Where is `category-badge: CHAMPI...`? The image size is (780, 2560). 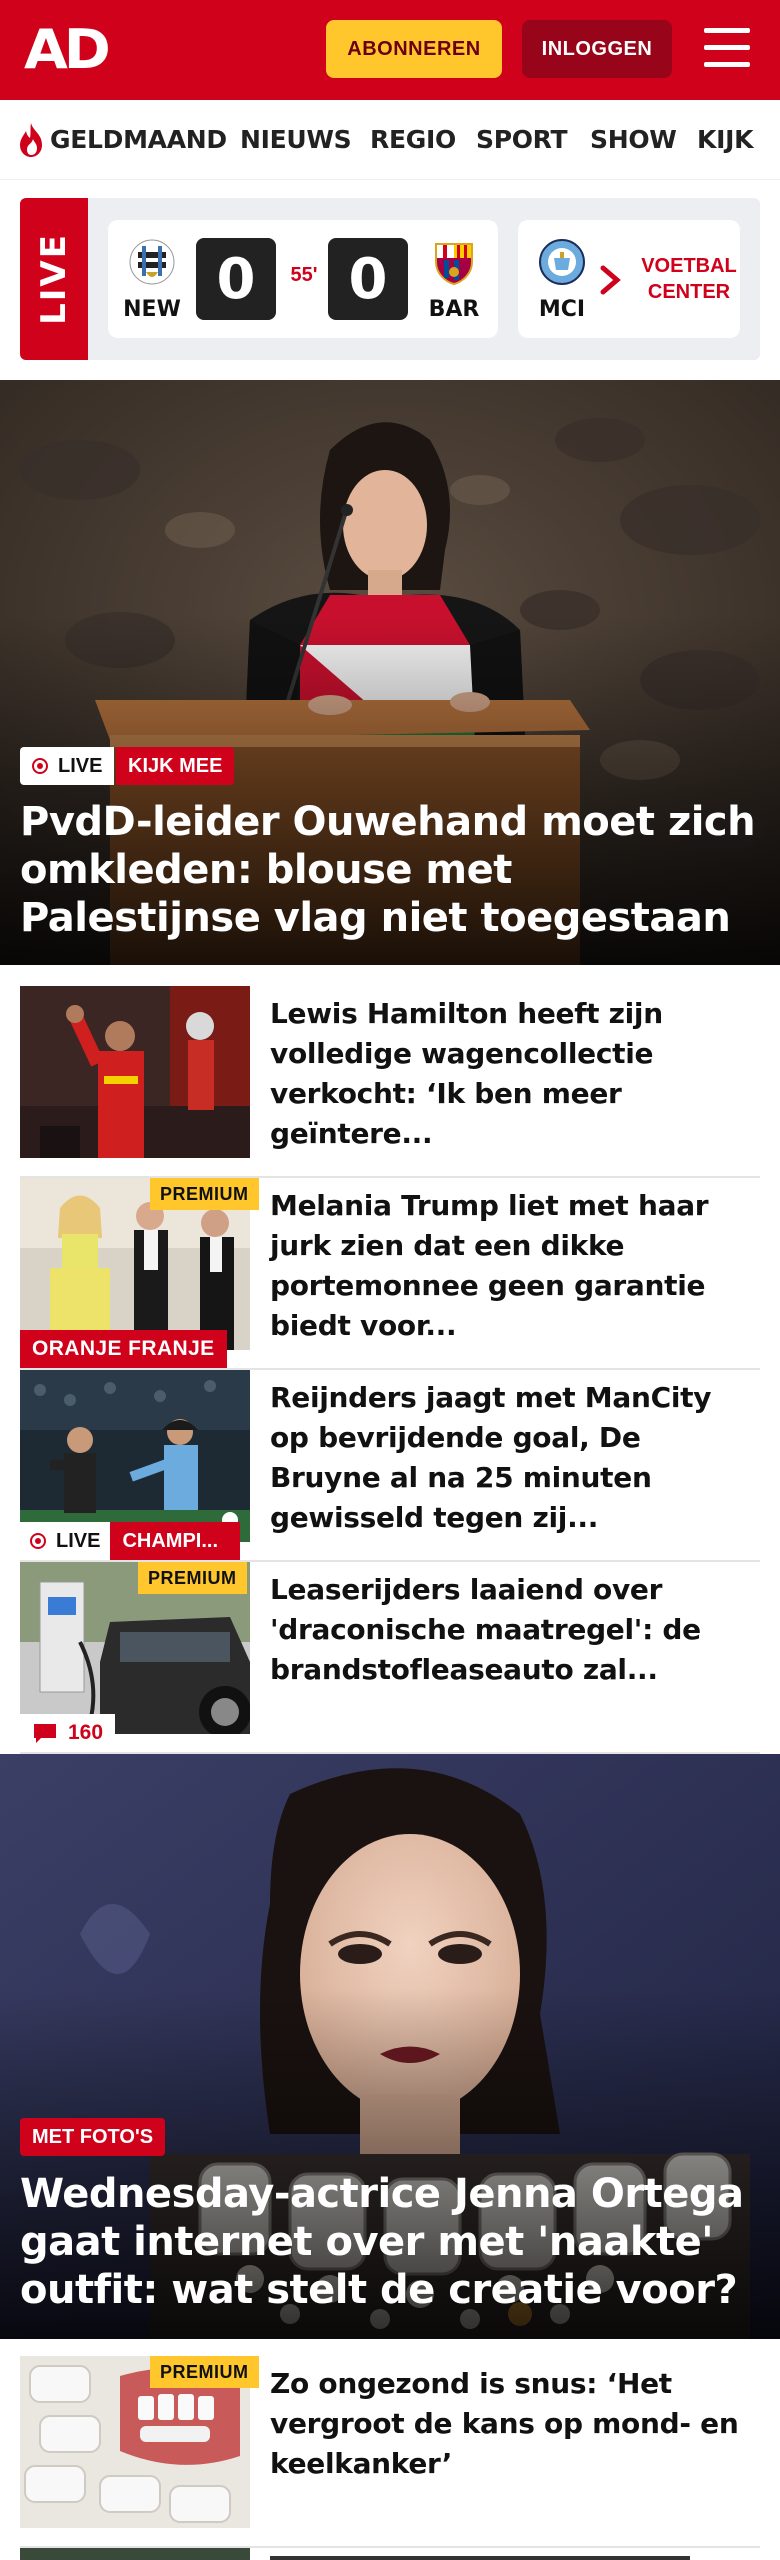
category-badge: CHAMPI... is located at coordinates (175, 1541).